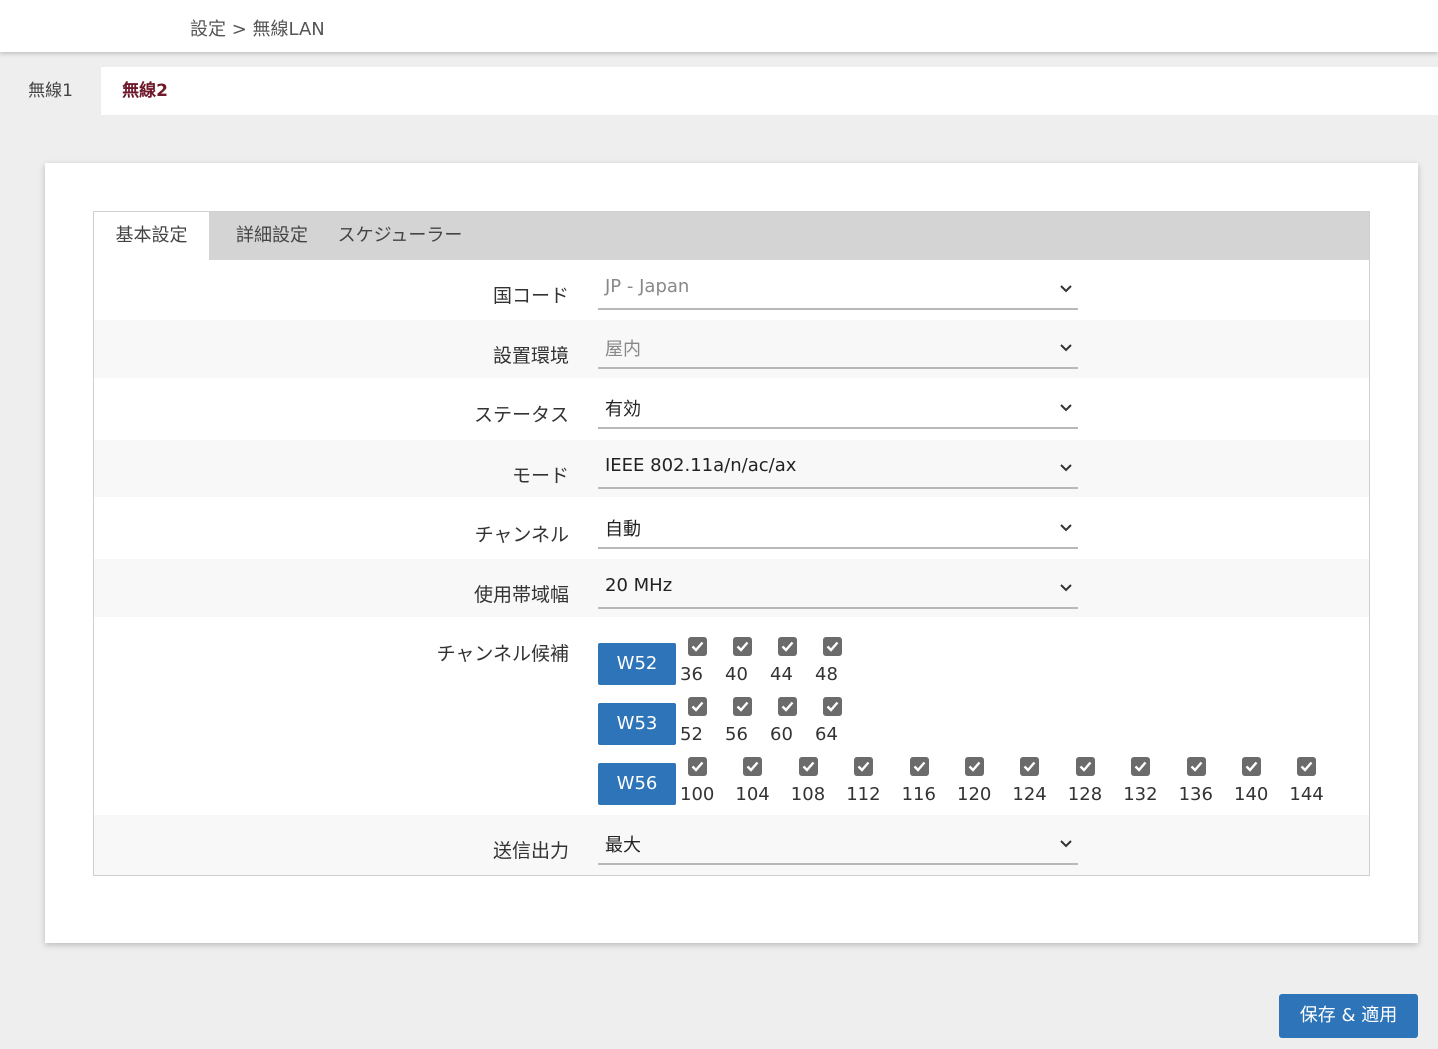 The height and width of the screenshot is (1049, 1438). What do you see at coordinates (1306, 794) in the screenshot?
I see `channel-number: 144` at bounding box center [1306, 794].